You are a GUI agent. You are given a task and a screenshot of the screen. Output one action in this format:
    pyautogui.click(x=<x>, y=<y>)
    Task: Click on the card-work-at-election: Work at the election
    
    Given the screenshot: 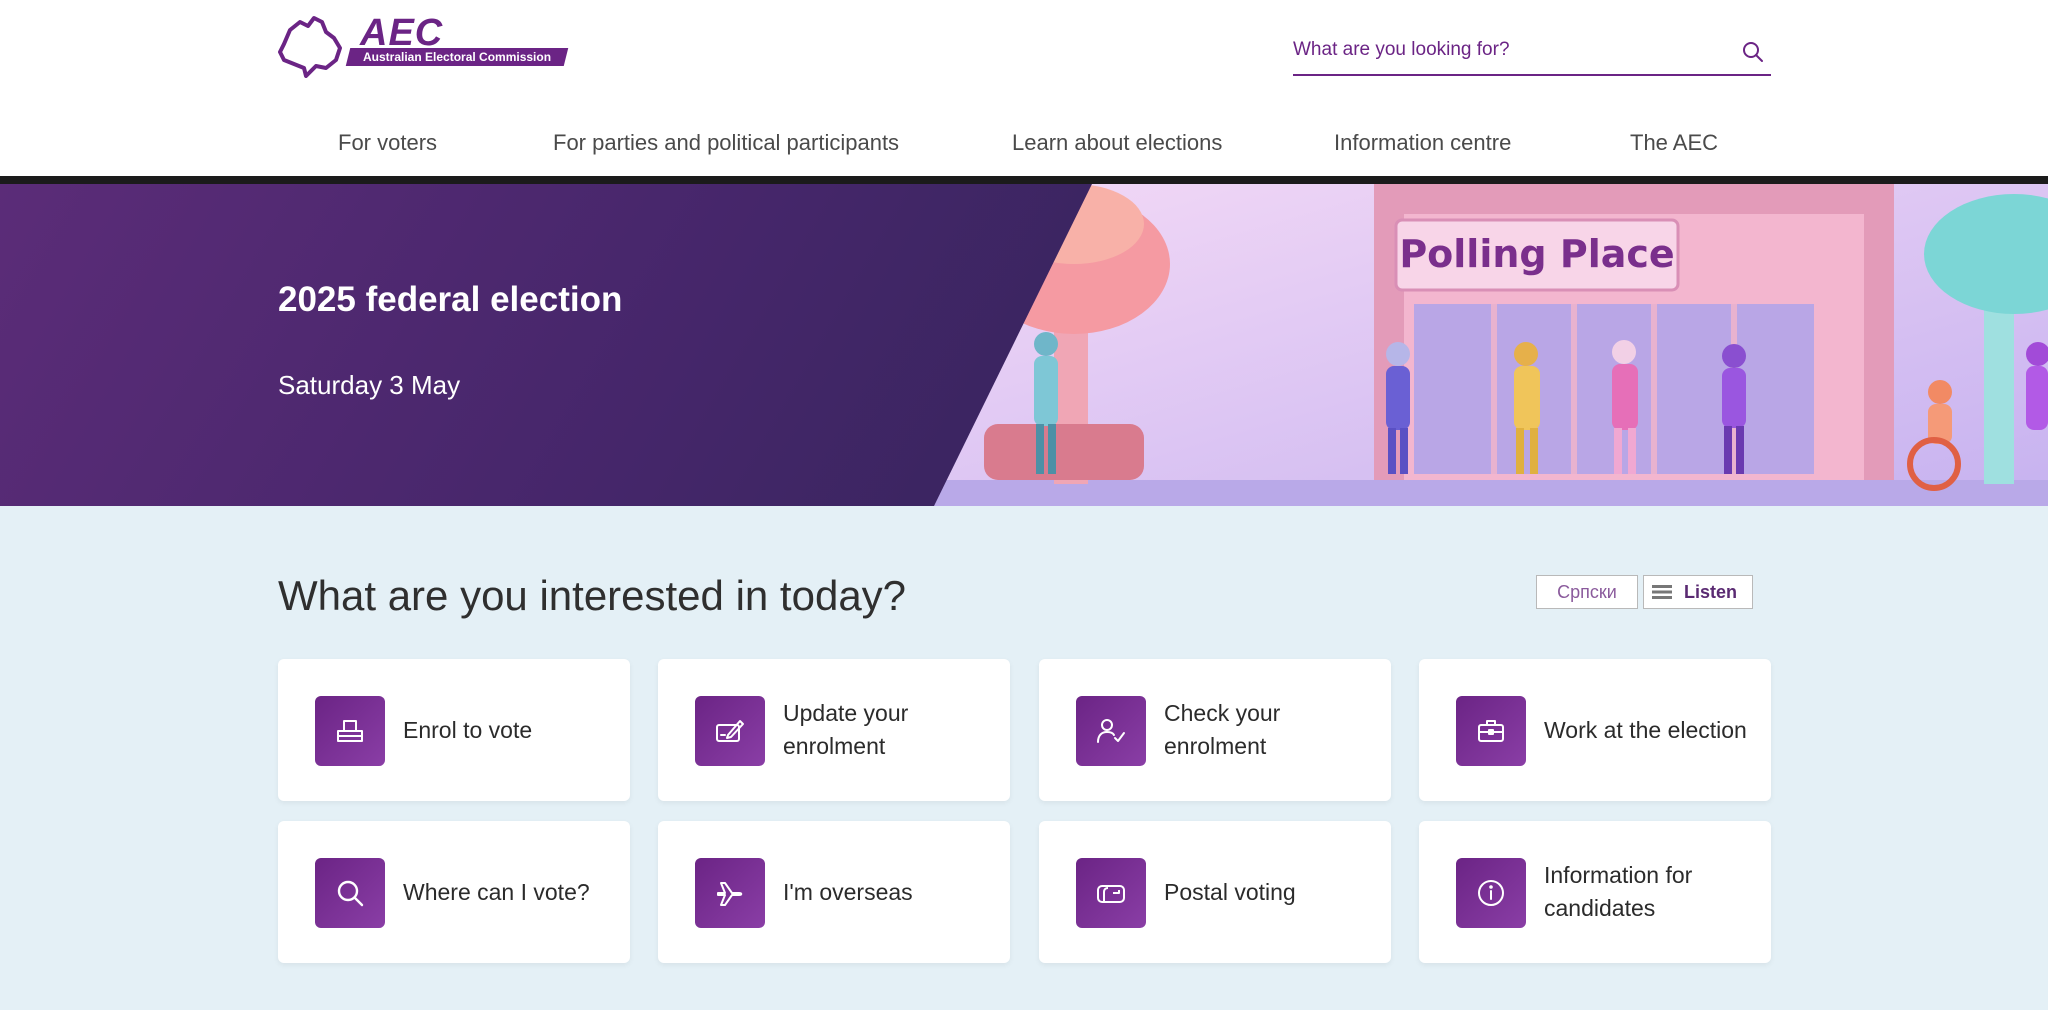 What is the action you would take?
    pyautogui.click(x=1595, y=730)
    